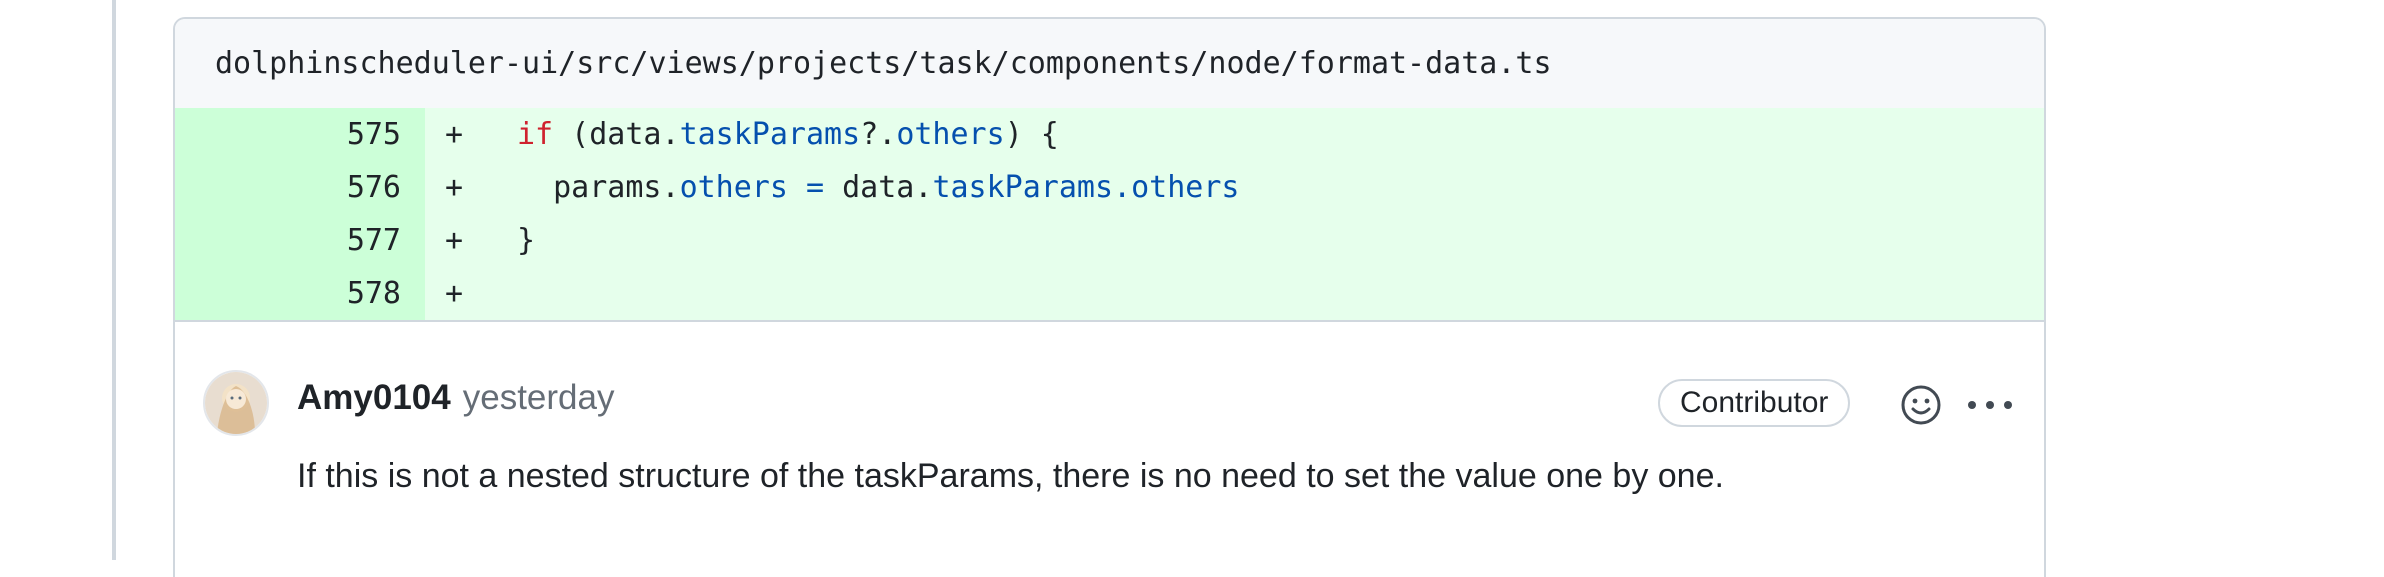 The image size is (2384, 577). I want to click on diff-row: 578 +, so click(1109, 293).